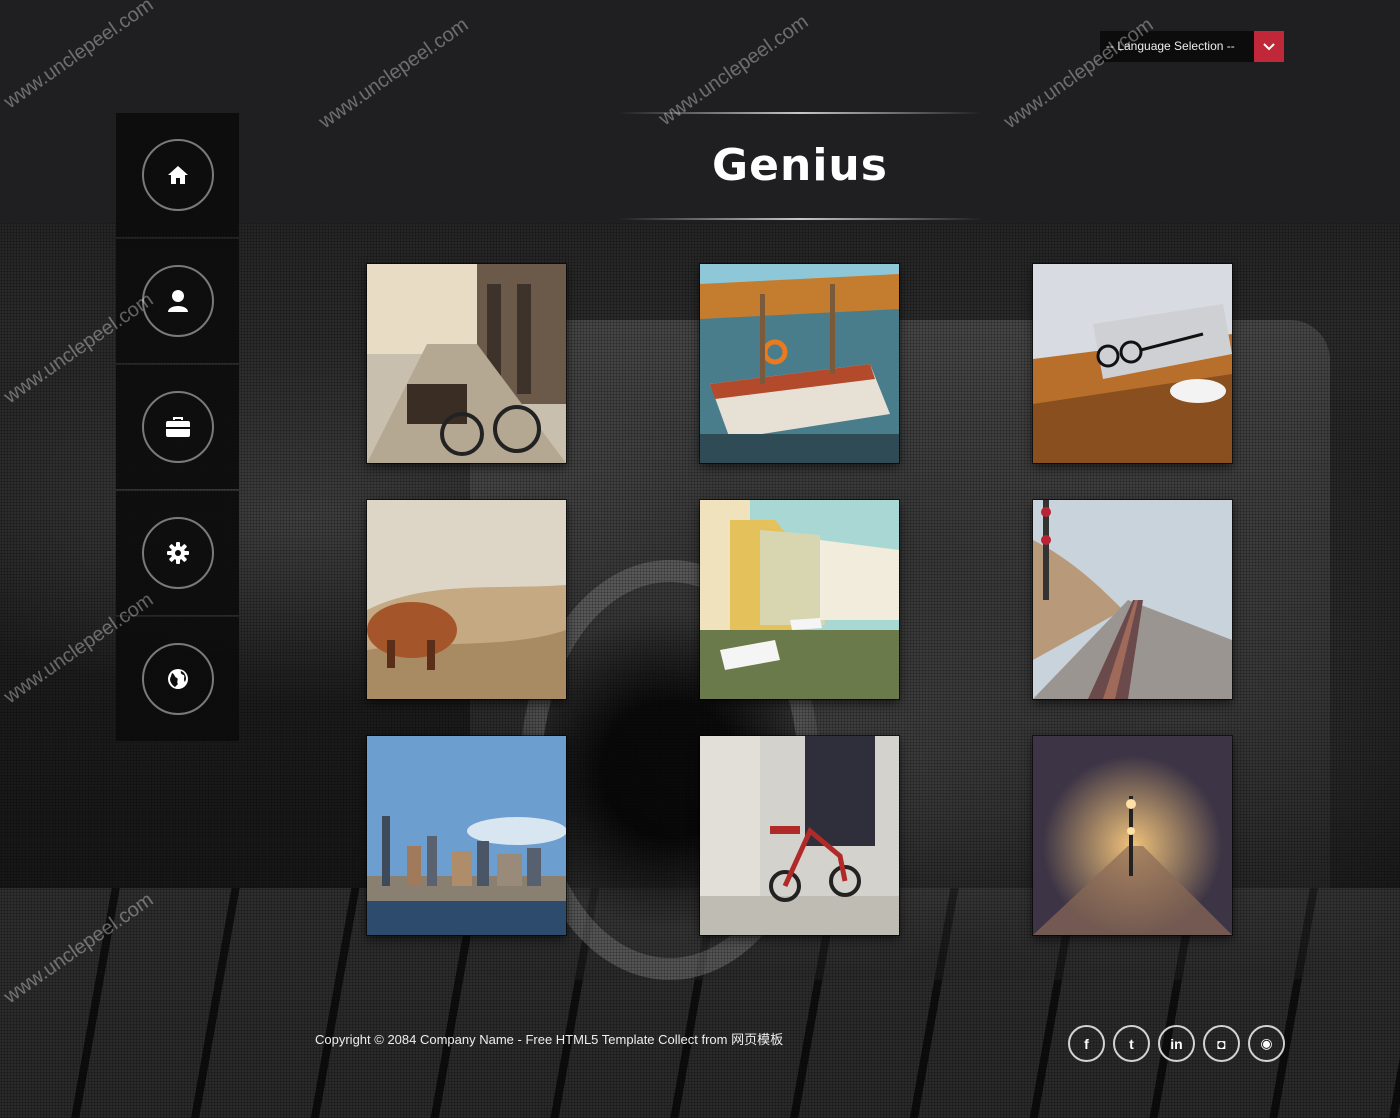 Image resolution: width=1400 pixels, height=1118 pixels. I want to click on rss-button: ◉, so click(1266, 1043).